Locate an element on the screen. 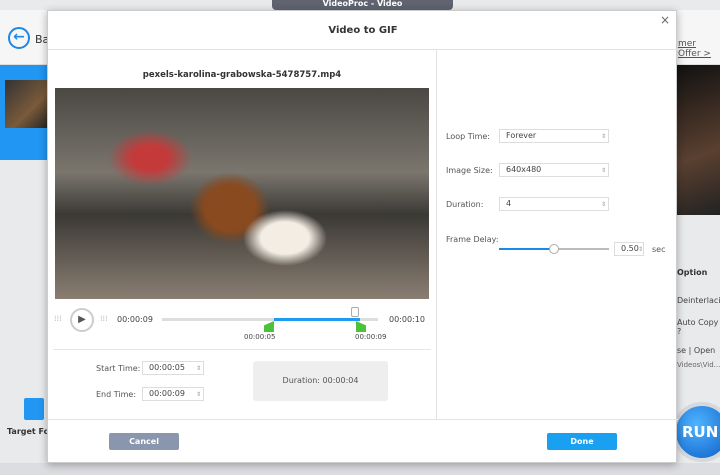 The image size is (720, 475). frame-delay-input: 0.50 ⇕ is located at coordinates (629, 249).